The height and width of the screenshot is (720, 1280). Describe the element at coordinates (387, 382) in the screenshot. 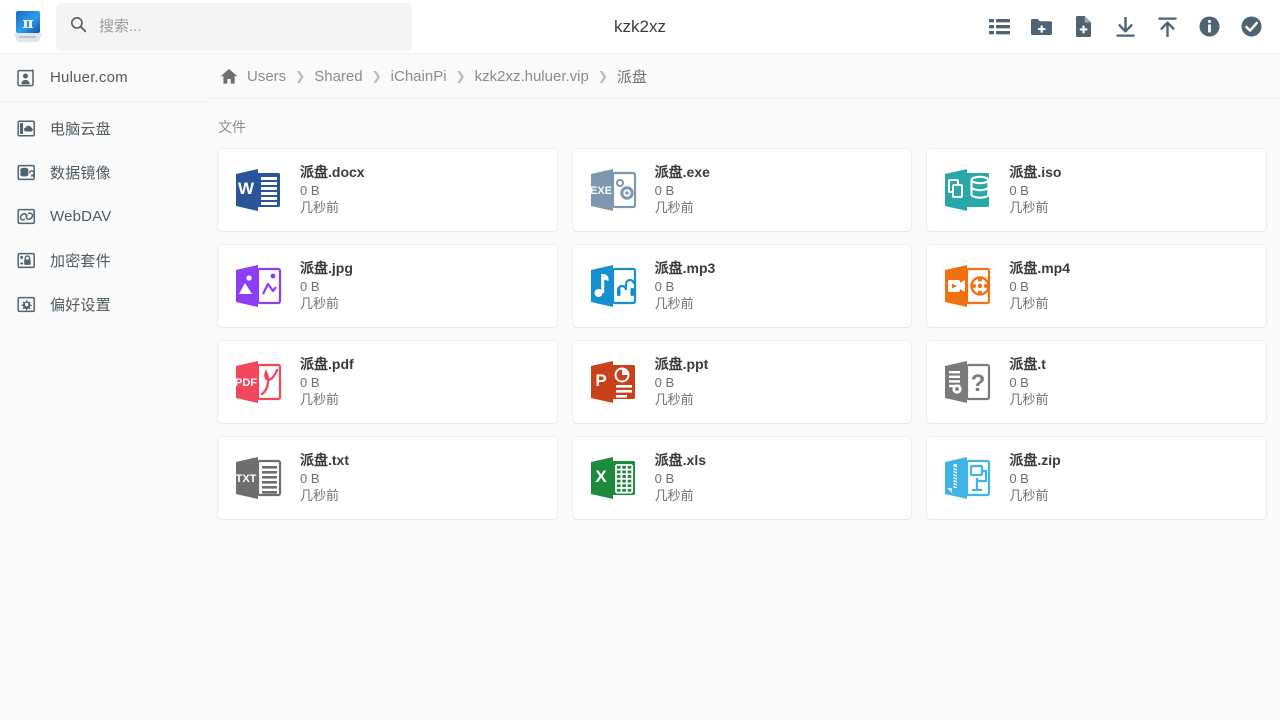

I see `file-card: PDF 派盘.pdf 0 B 几秒前` at that location.